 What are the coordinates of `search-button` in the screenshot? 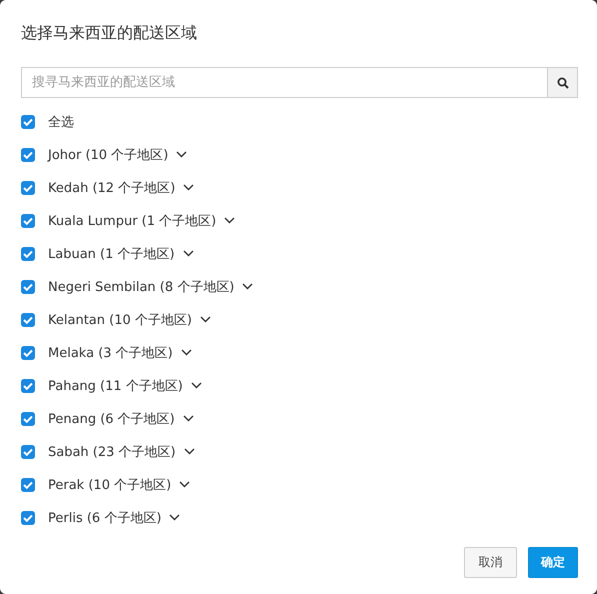 It's located at (562, 82).